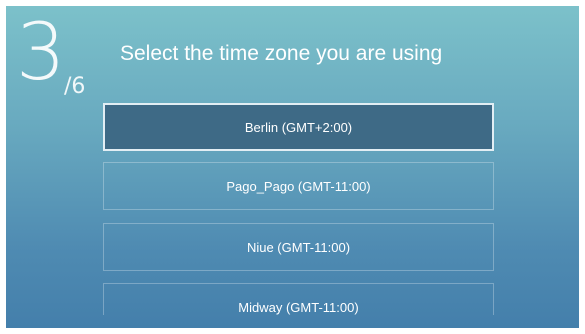  I want to click on step-current-number: 3, so click(41, 53).